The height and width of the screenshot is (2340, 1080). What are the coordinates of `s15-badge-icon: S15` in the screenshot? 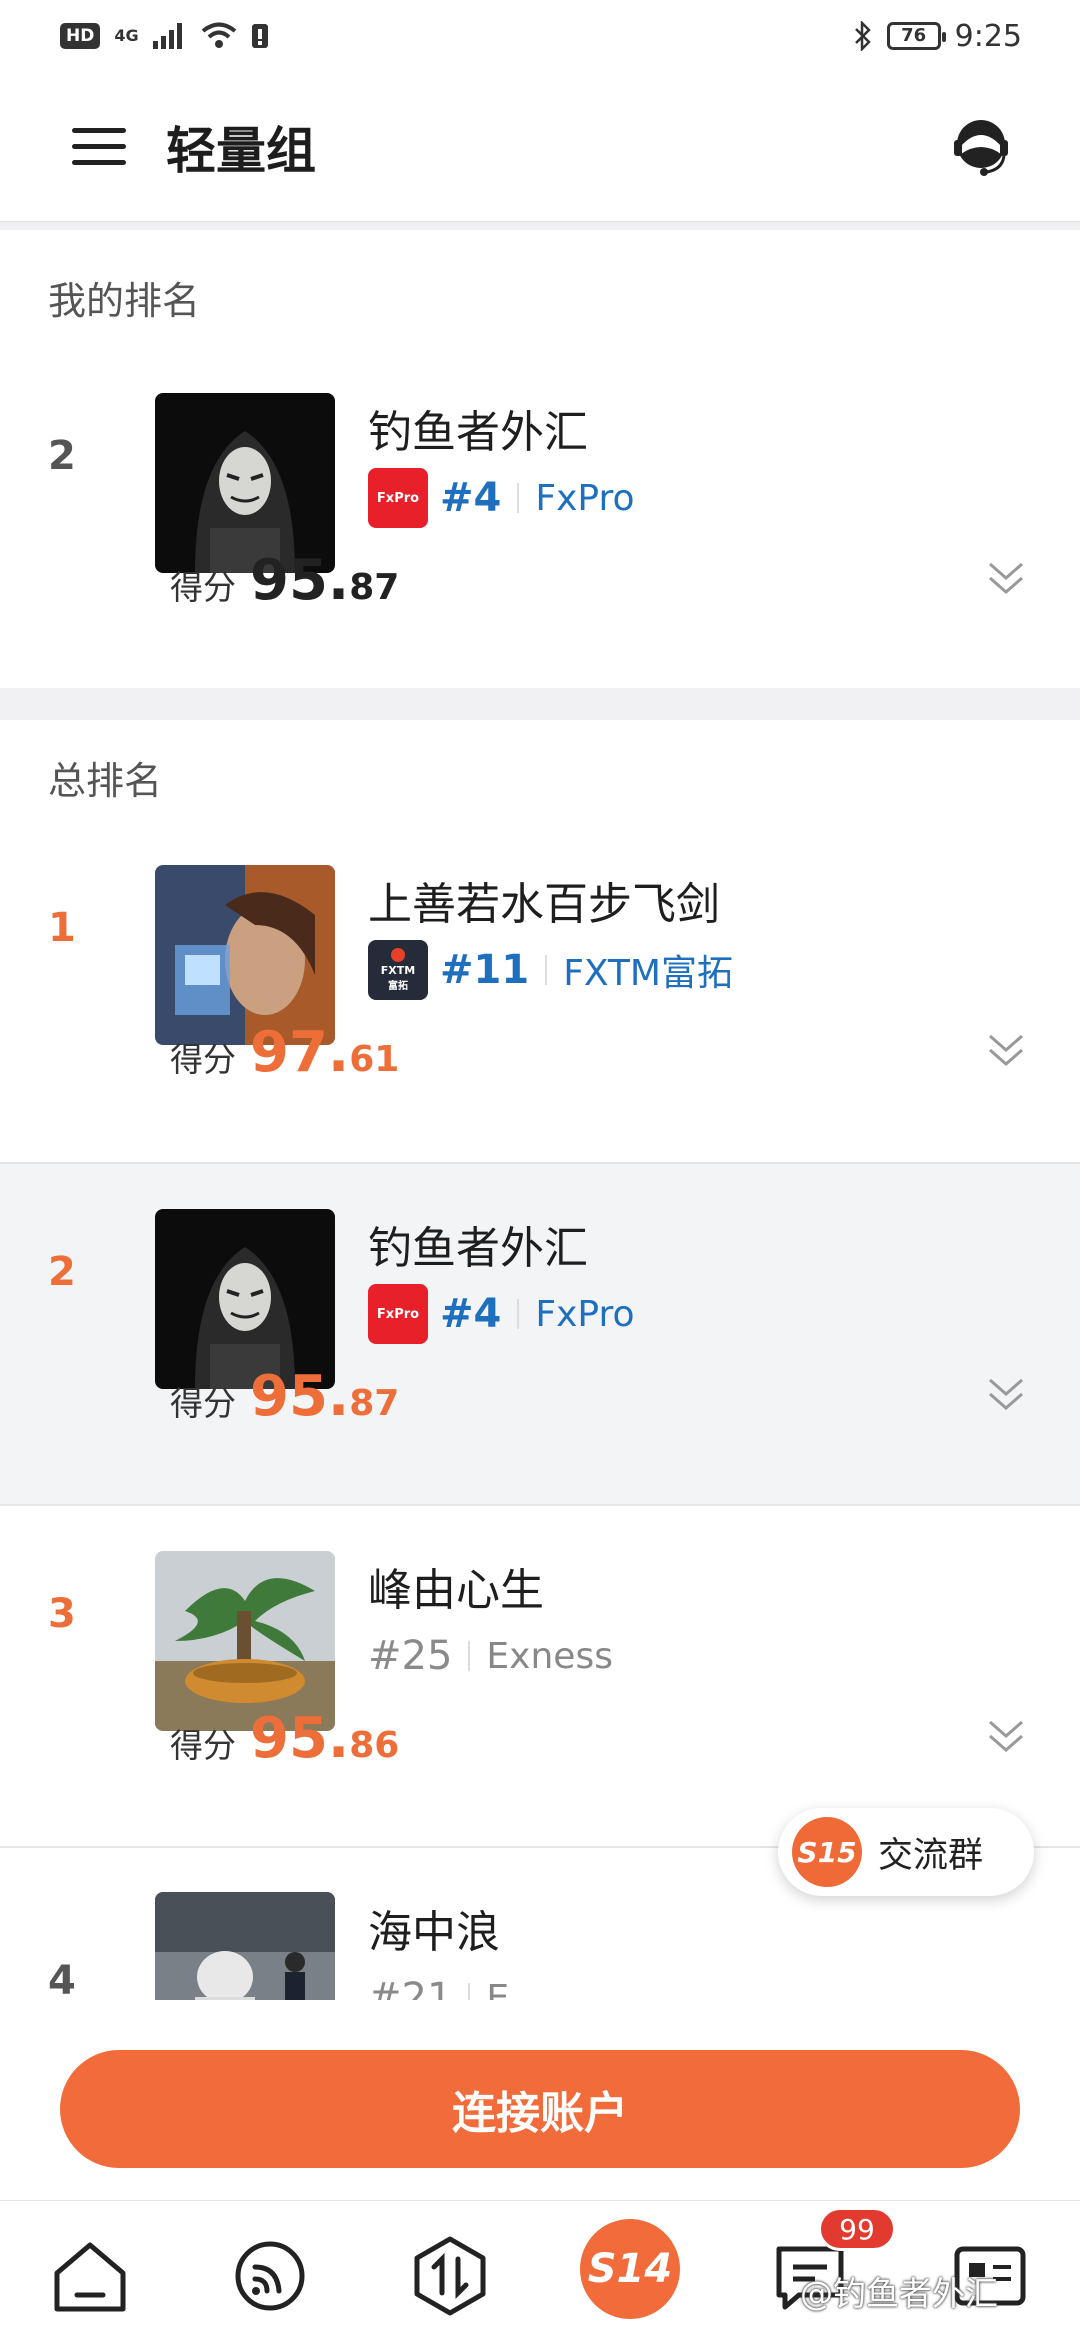 It's located at (827, 1852).